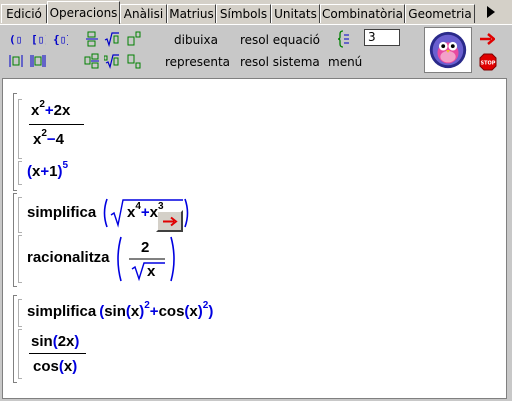  Describe the element at coordinates (345, 62) in the screenshot. I see `menu-button: menú` at that location.